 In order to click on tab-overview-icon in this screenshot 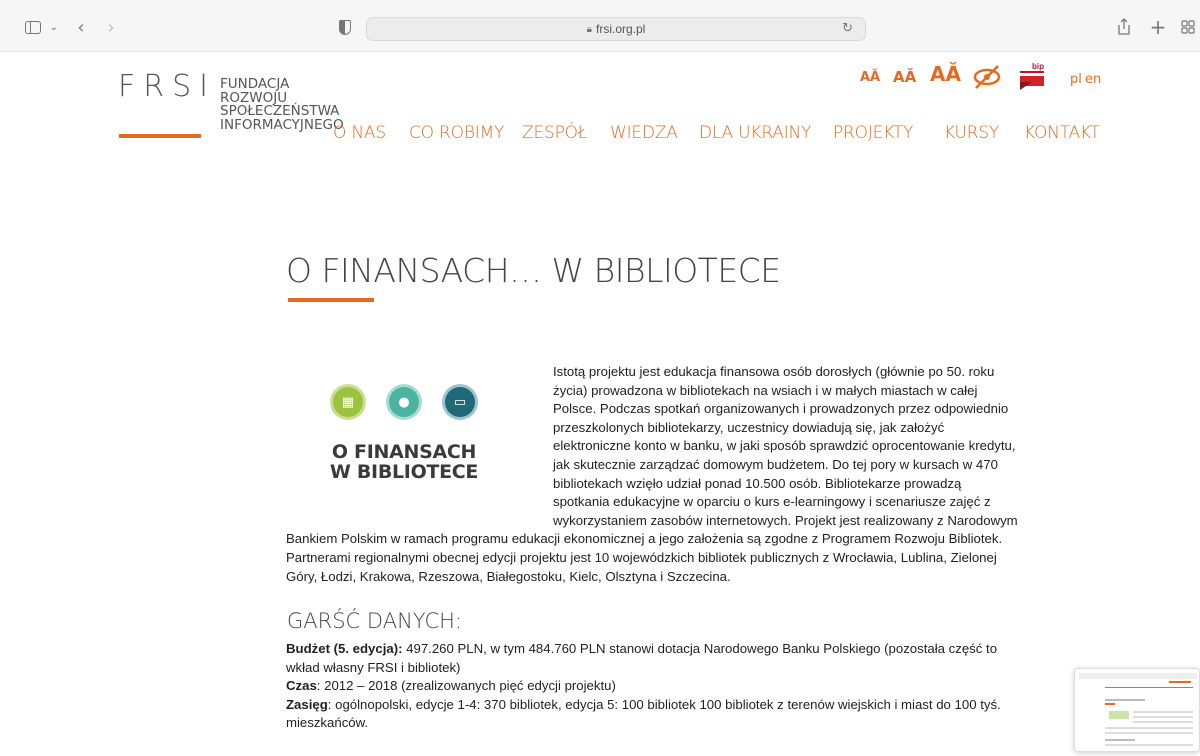, I will do `click(1188, 27)`.